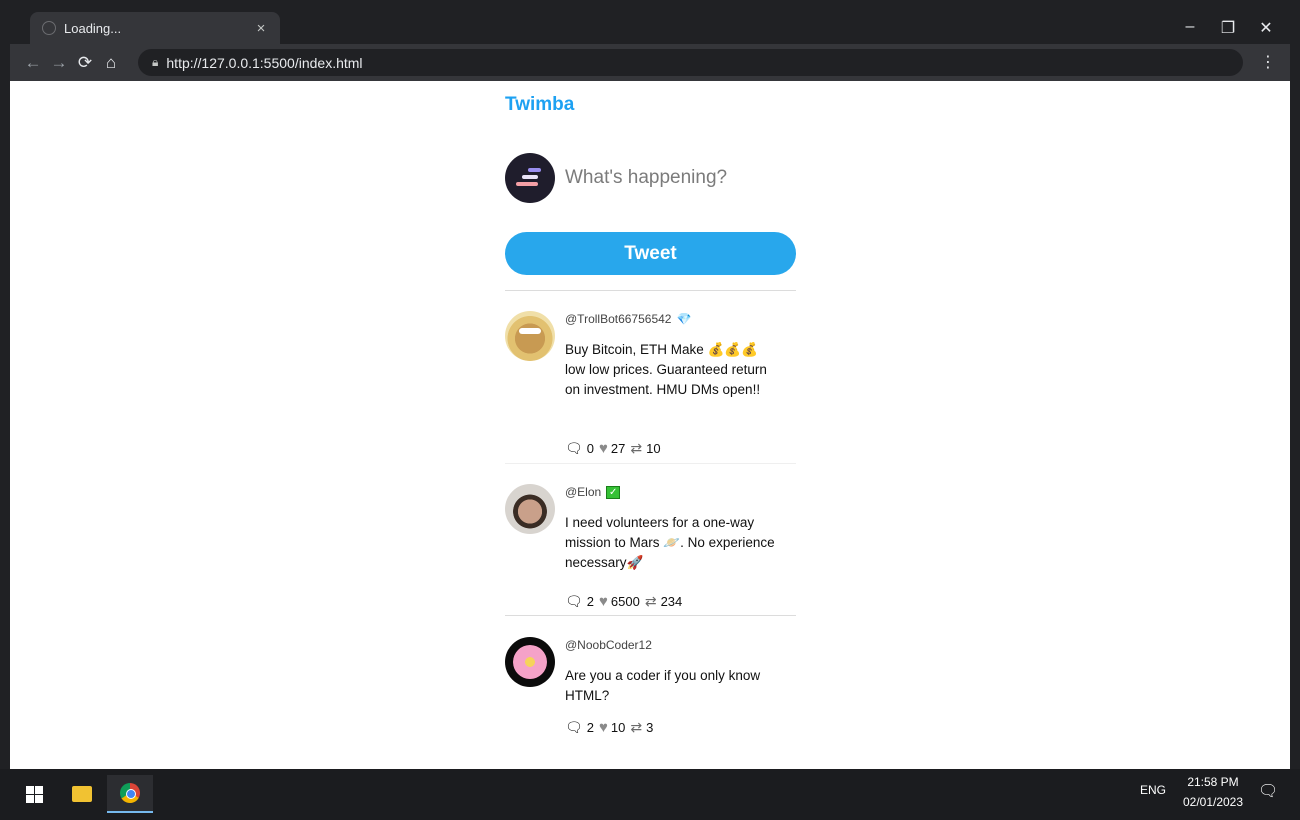 The height and width of the screenshot is (820, 1300). I want to click on retweet-count: 3, so click(650, 727).